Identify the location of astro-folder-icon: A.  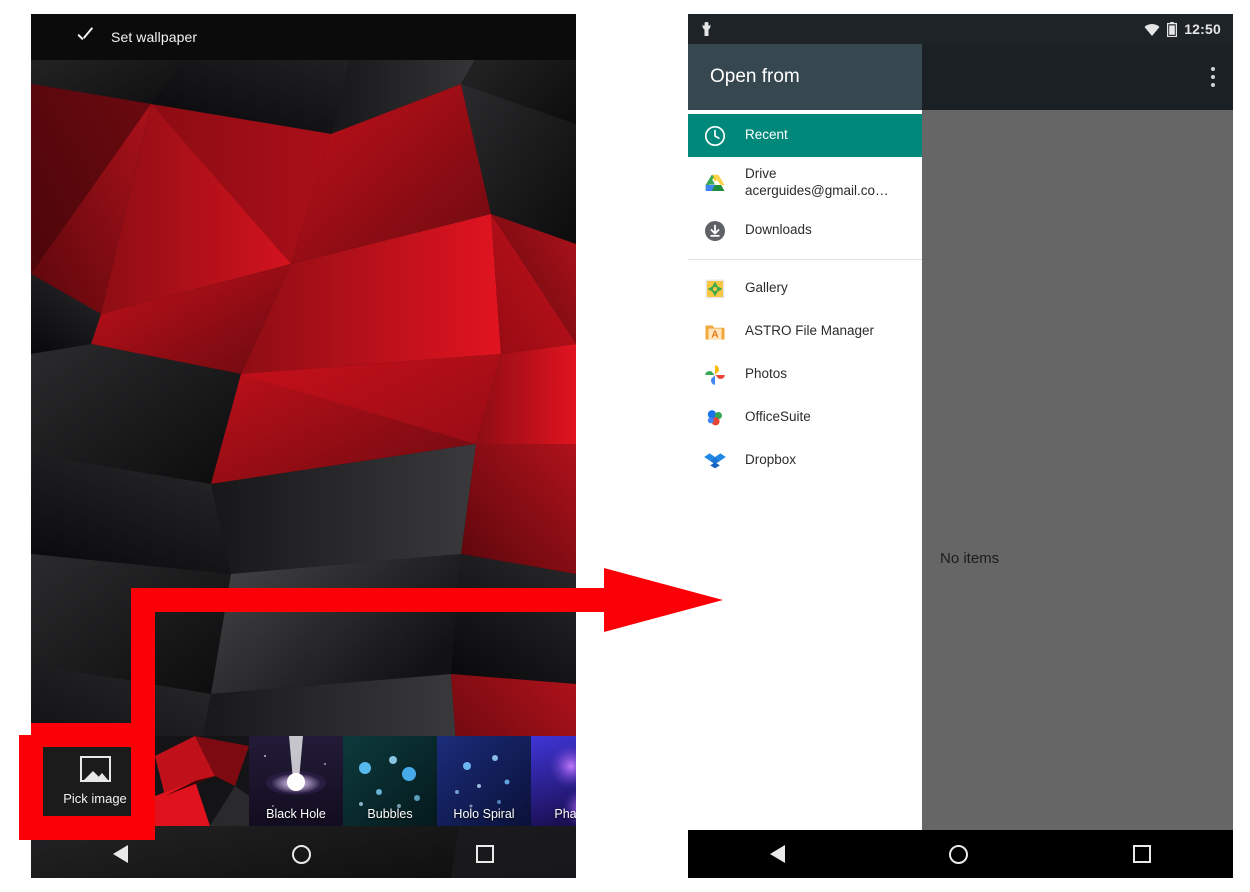
(715, 332).